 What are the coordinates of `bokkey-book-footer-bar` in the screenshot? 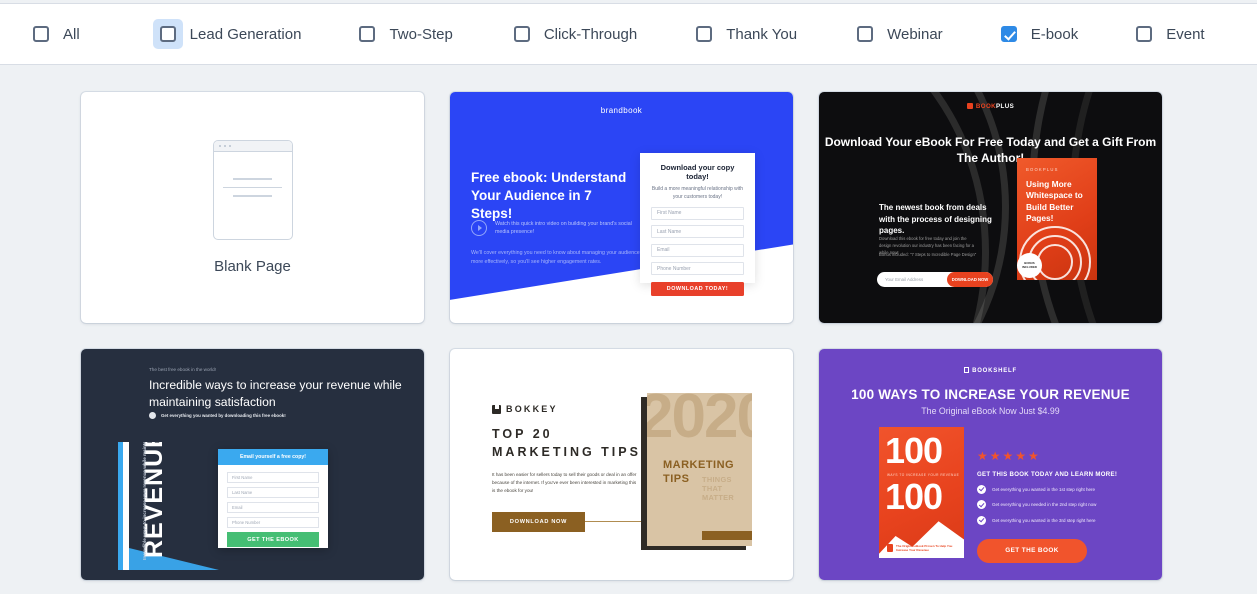 It's located at (727, 535).